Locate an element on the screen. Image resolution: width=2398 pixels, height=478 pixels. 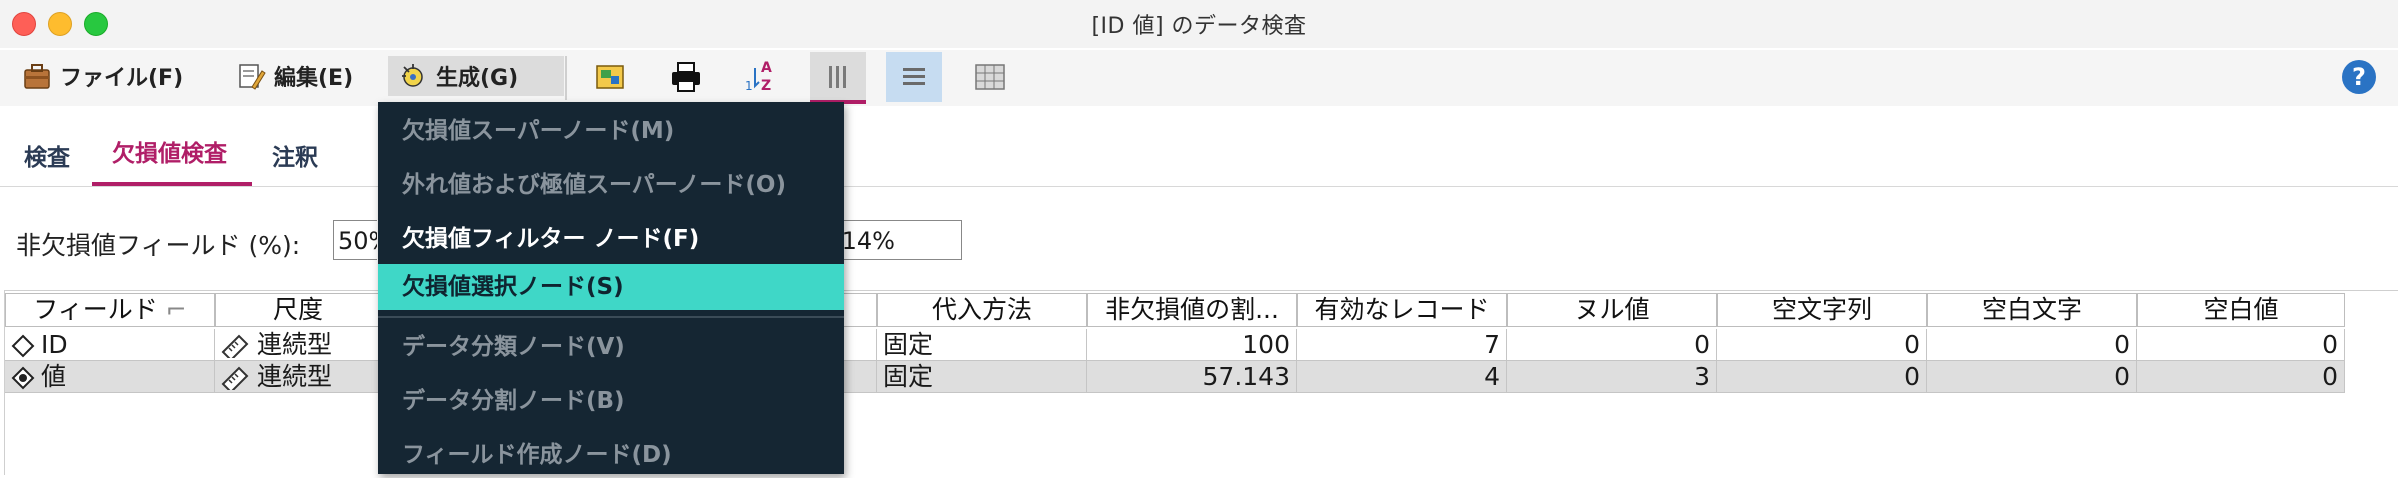
menu-item-missing-filter-node: 欠損値フィルター ノード(F) is located at coordinates (611, 239).